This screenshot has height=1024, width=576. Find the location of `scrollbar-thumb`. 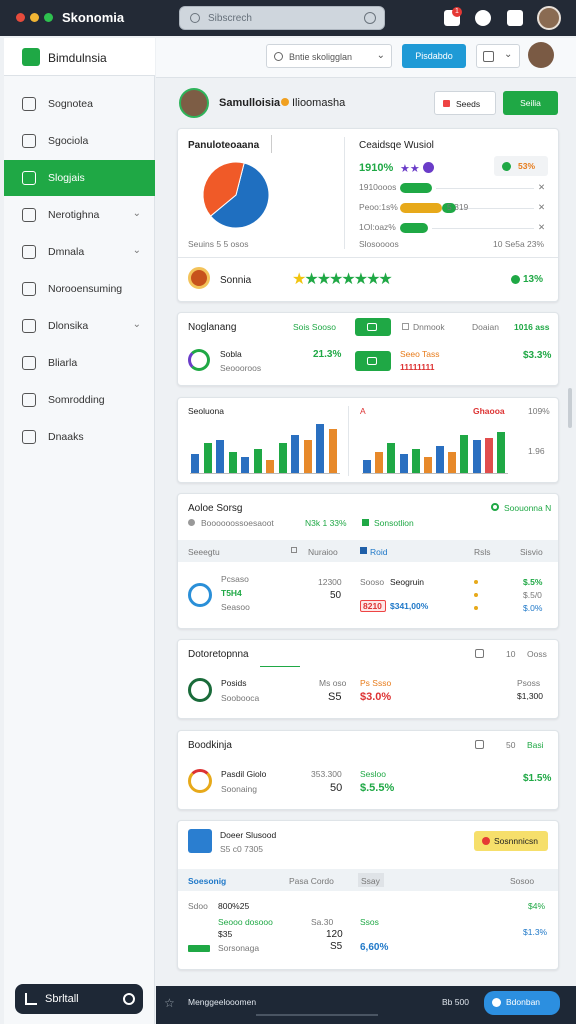

scrollbar-thumb is located at coordinates (570, 408).